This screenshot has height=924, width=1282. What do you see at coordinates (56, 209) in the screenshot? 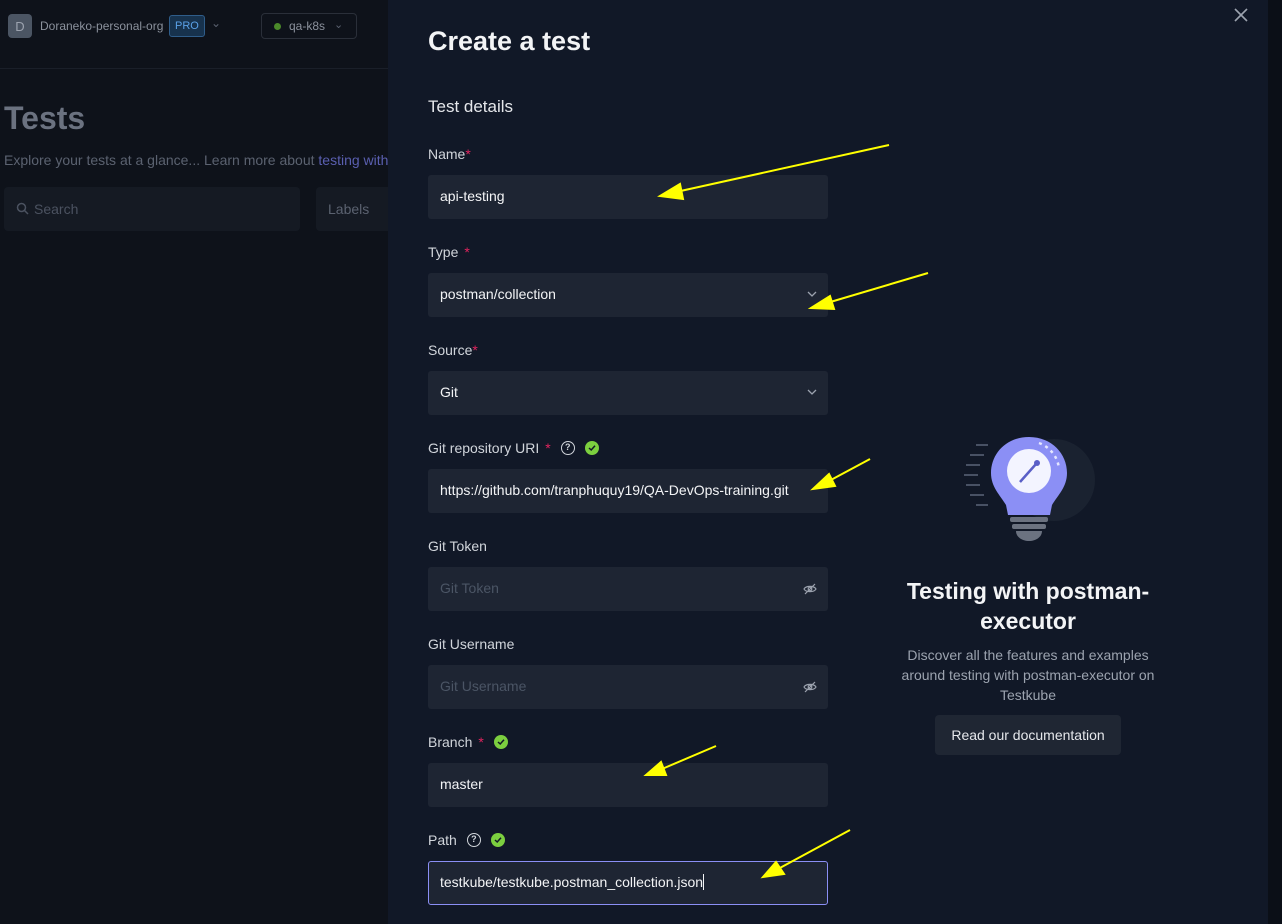
I see `search-placeholder: Search` at bounding box center [56, 209].